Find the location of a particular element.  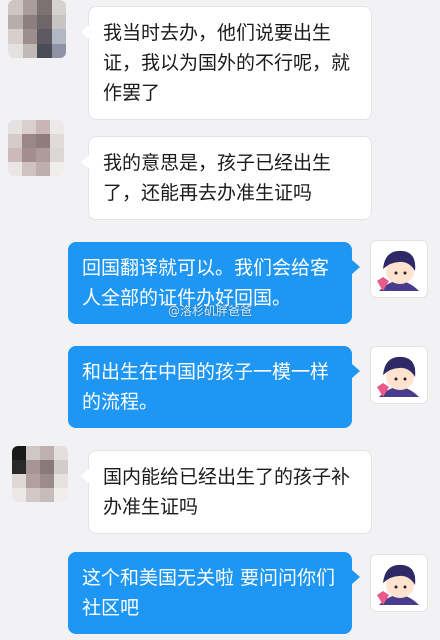

incoming-message-bubble: 我的意思是，孩子已经出生了，还能再去办准生证吗 is located at coordinates (226, 178).